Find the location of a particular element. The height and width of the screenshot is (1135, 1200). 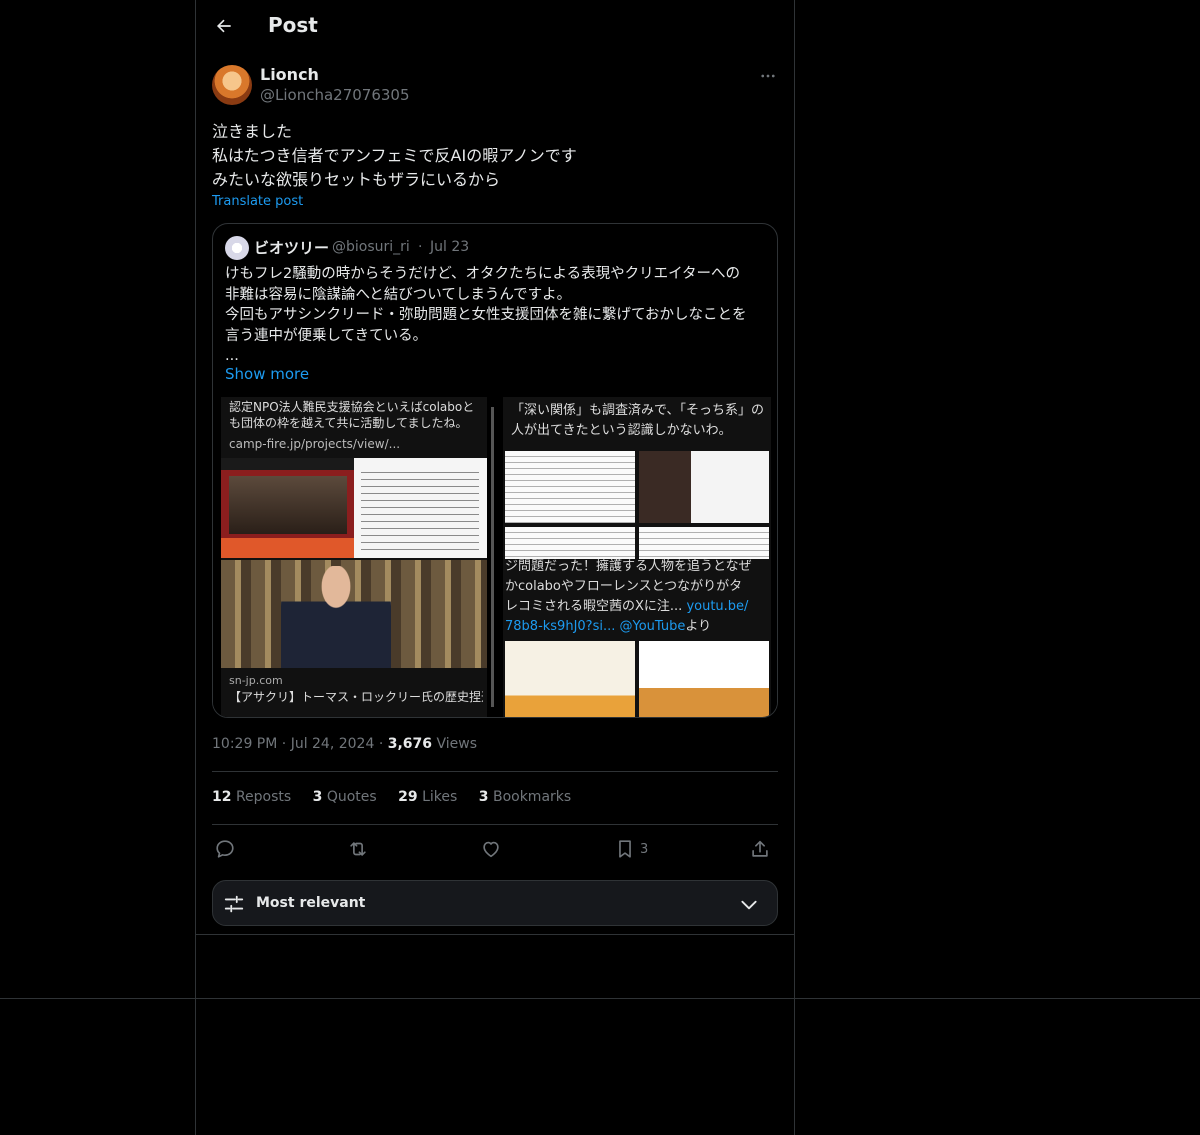

heart-icon is located at coordinates (491, 849).